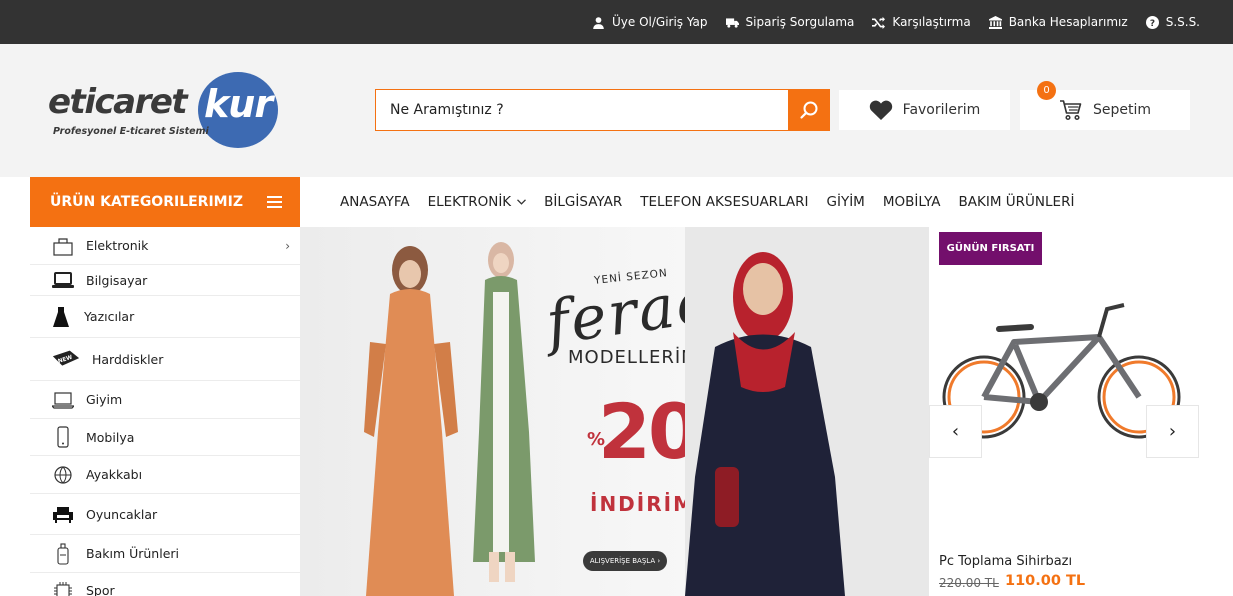 The width and height of the screenshot is (1233, 596). What do you see at coordinates (165, 317) in the screenshot?
I see `sidebar-item-yazicilar: Yazıcılar` at bounding box center [165, 317].